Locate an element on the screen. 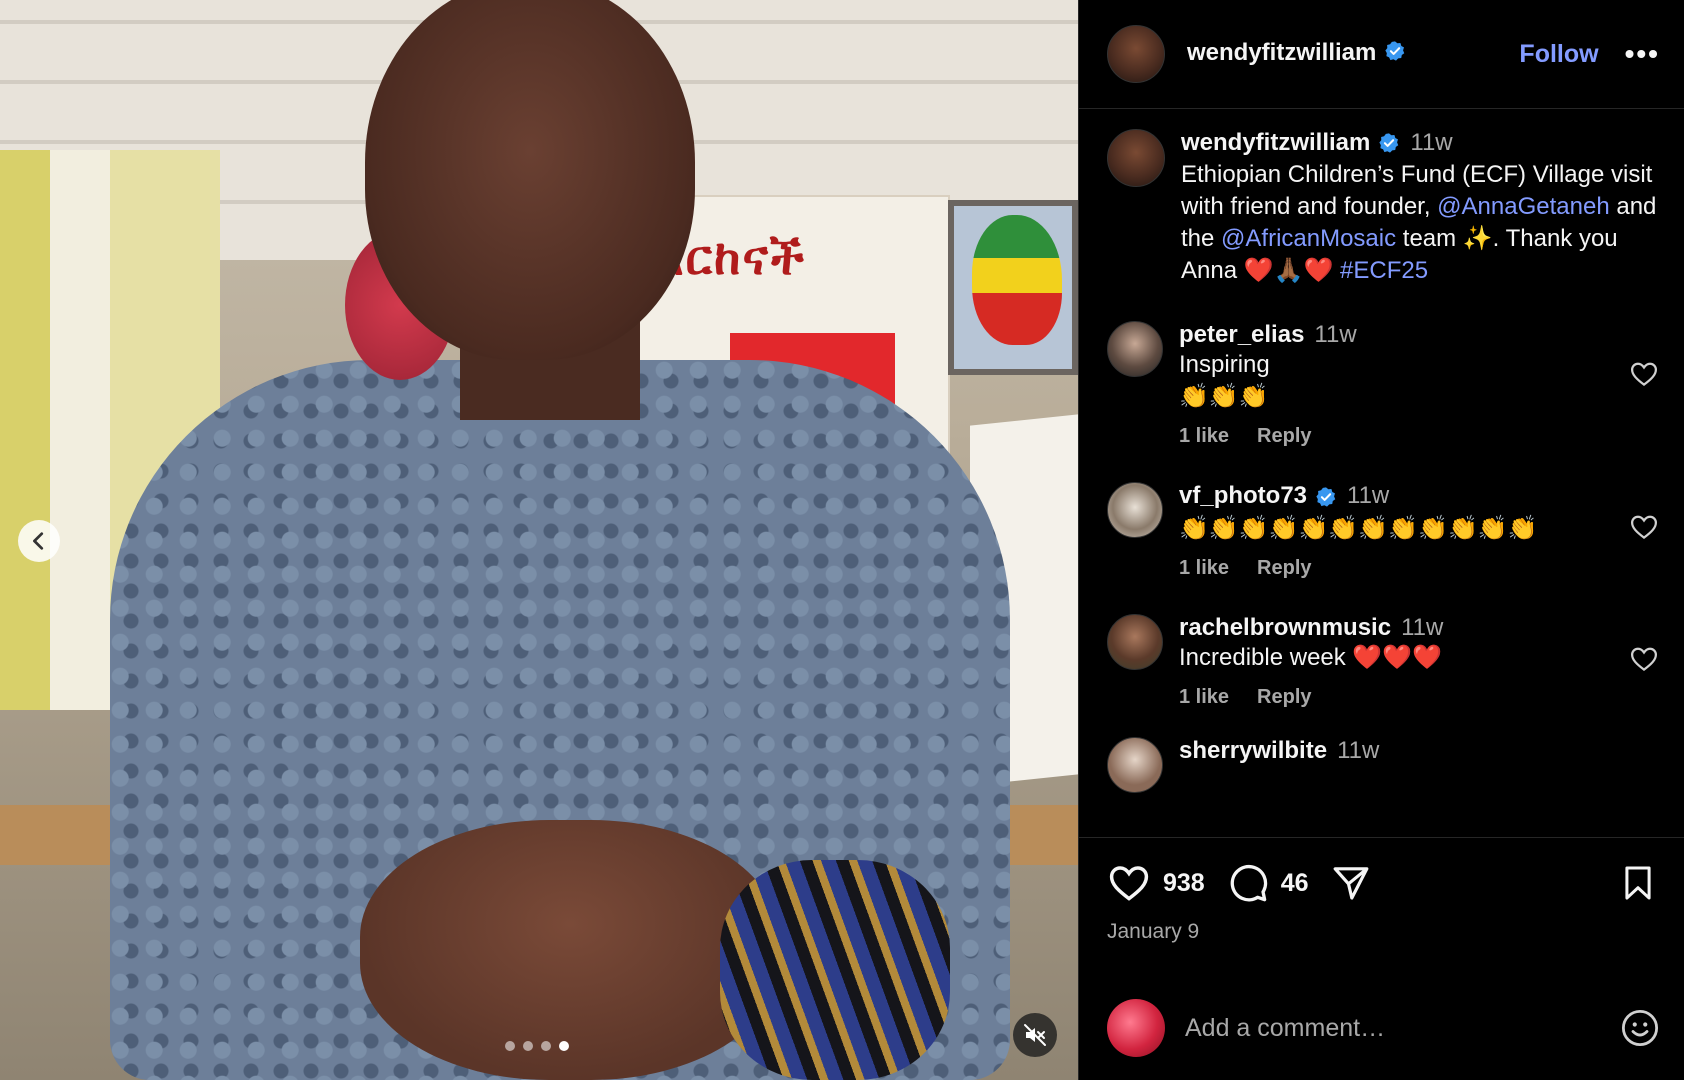 The width and height of the screenshot is (1684, 1080). author-username-text: wendyfitzwilliam is located at coordinates (1281, 52).